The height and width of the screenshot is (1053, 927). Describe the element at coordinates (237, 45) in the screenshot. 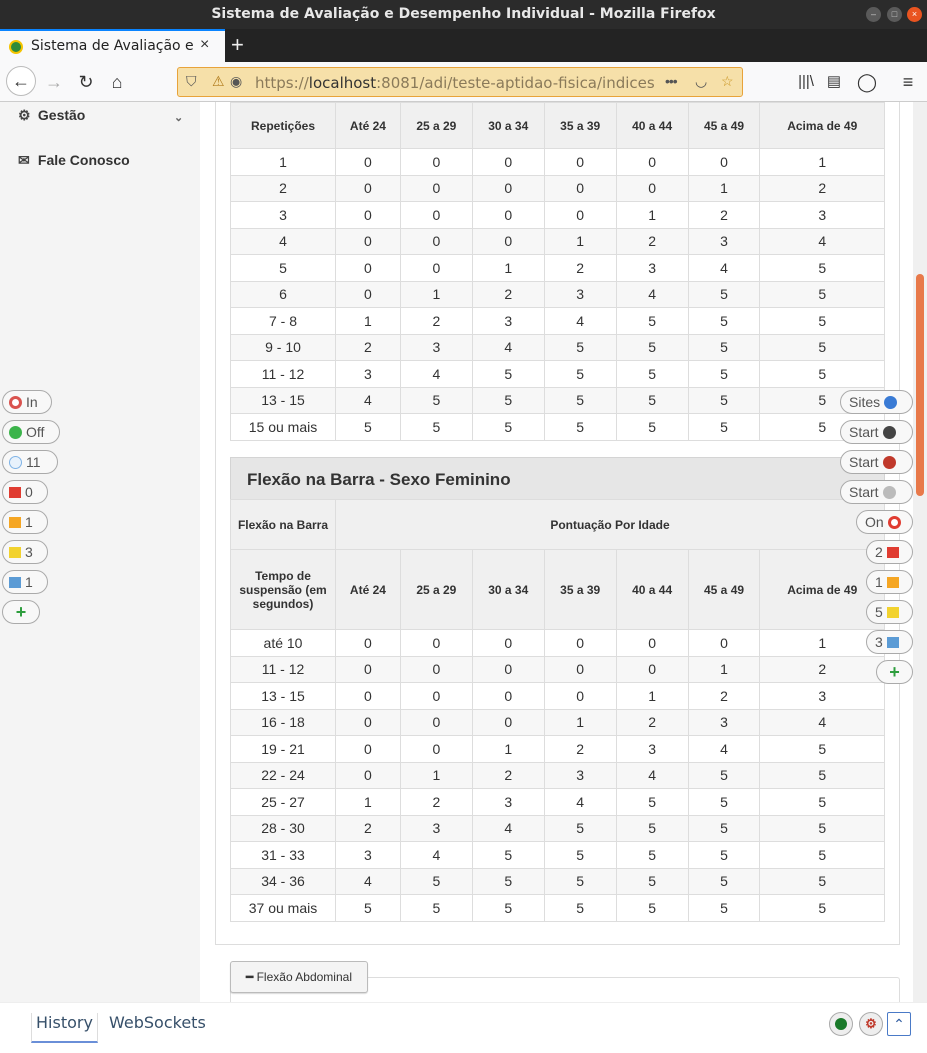

I see `new-tab-button: +` at that location.